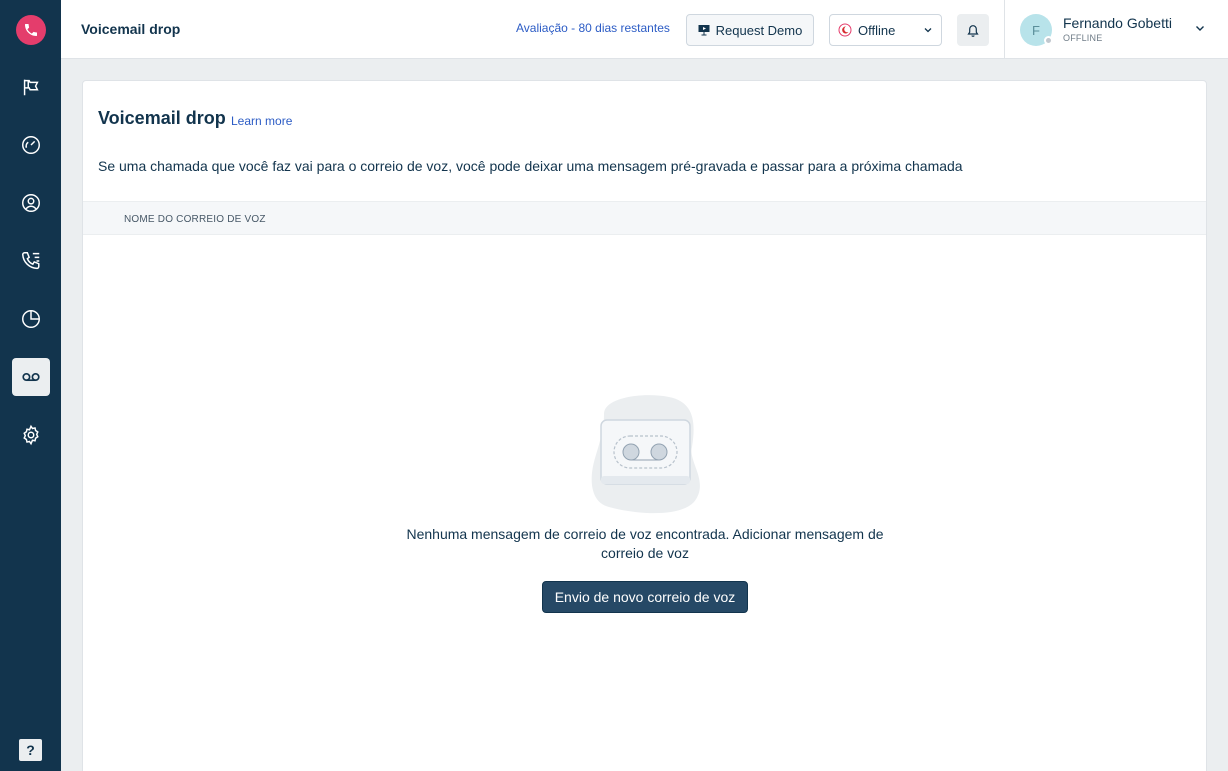 Image resolution: width=1228 pixels, height=771 pixels. I want to click on empty-voicemail-illustration-icon, so click(645, 454).